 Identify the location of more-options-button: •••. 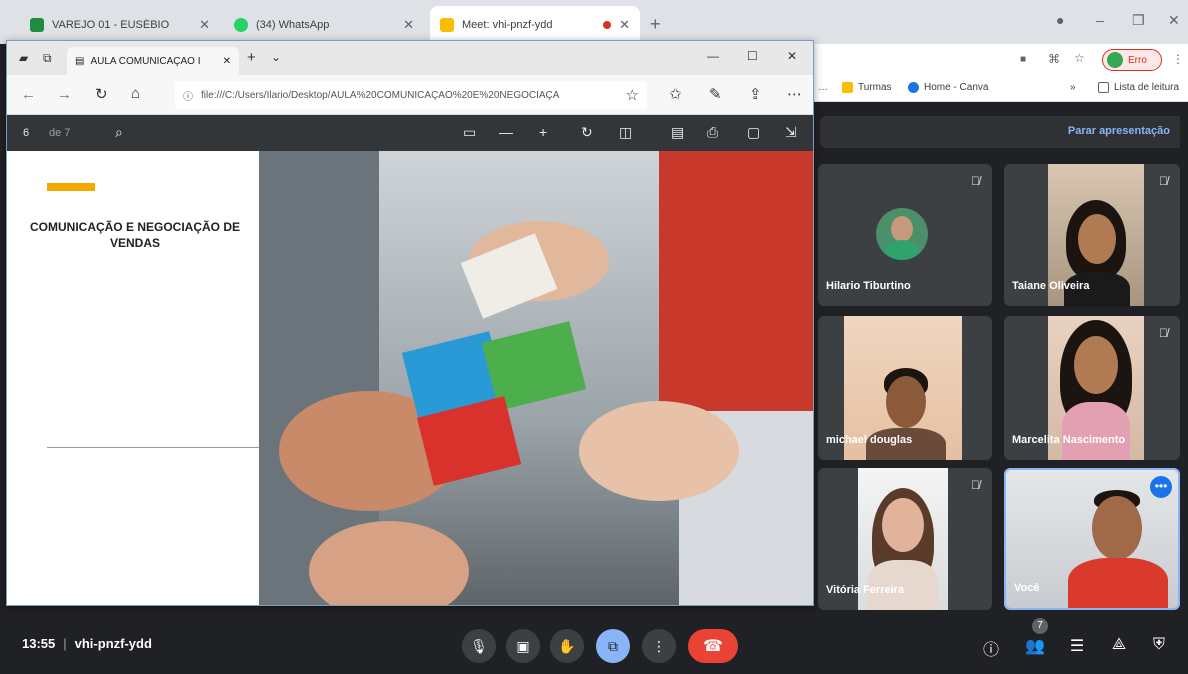
(1161, 487).